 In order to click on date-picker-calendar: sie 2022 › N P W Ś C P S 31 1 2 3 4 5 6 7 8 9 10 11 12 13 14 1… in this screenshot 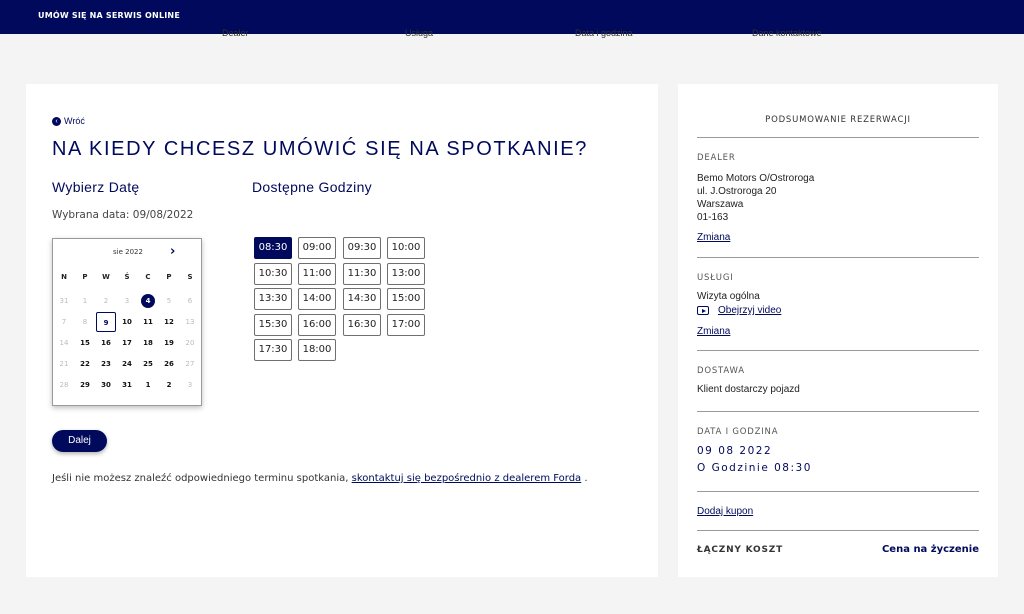, I will do `click(127, 322)`.